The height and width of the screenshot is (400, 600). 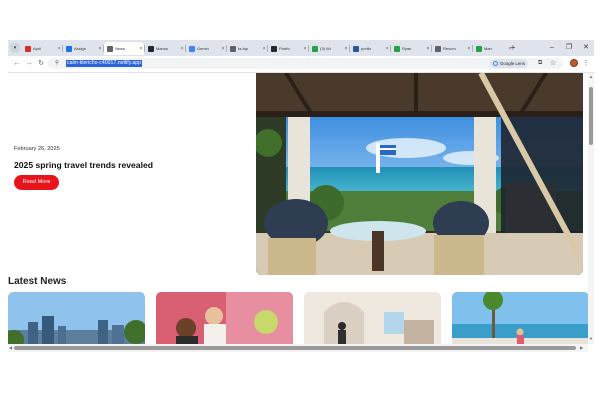 I want to click on tab-9: portfo ×, so click(x=370, y=48).